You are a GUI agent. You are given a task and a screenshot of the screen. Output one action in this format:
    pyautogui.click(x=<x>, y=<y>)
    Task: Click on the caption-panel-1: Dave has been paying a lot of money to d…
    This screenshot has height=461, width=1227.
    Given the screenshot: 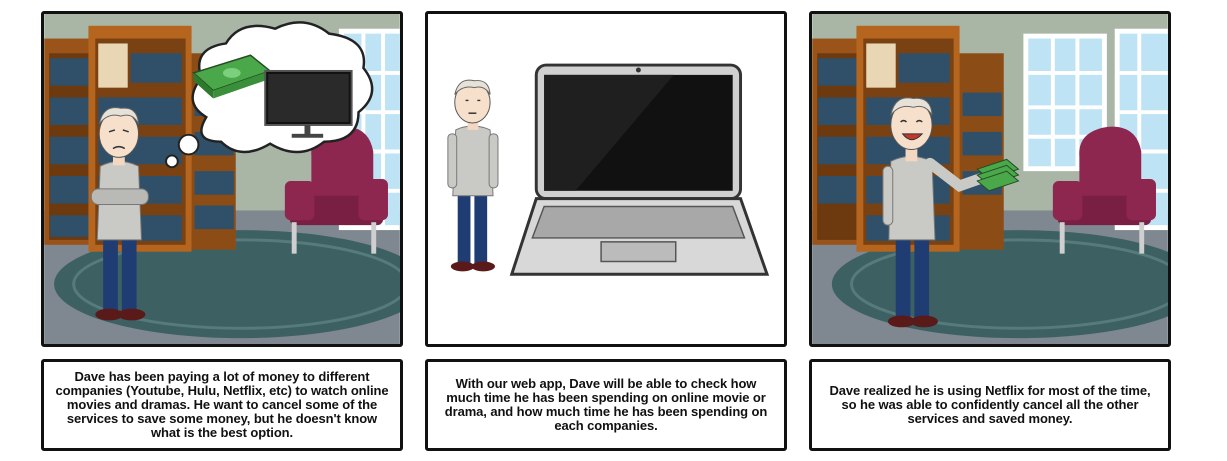 What is the action you would take?
    pyautogui.click(x=222, y=405)
    